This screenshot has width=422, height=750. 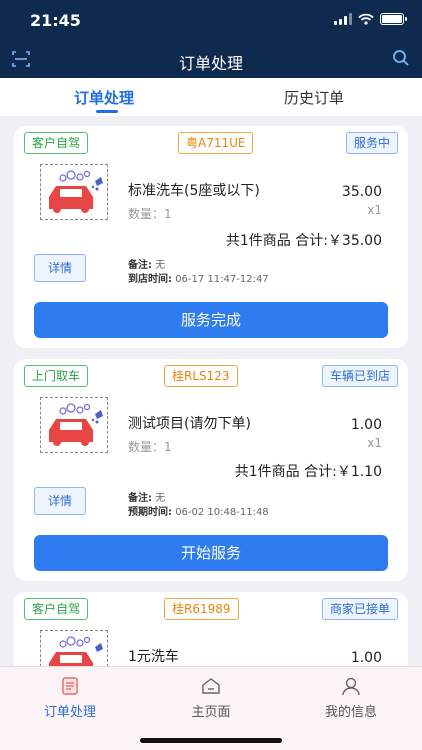 I want to click on status-icons, so click(x=370, y=19).